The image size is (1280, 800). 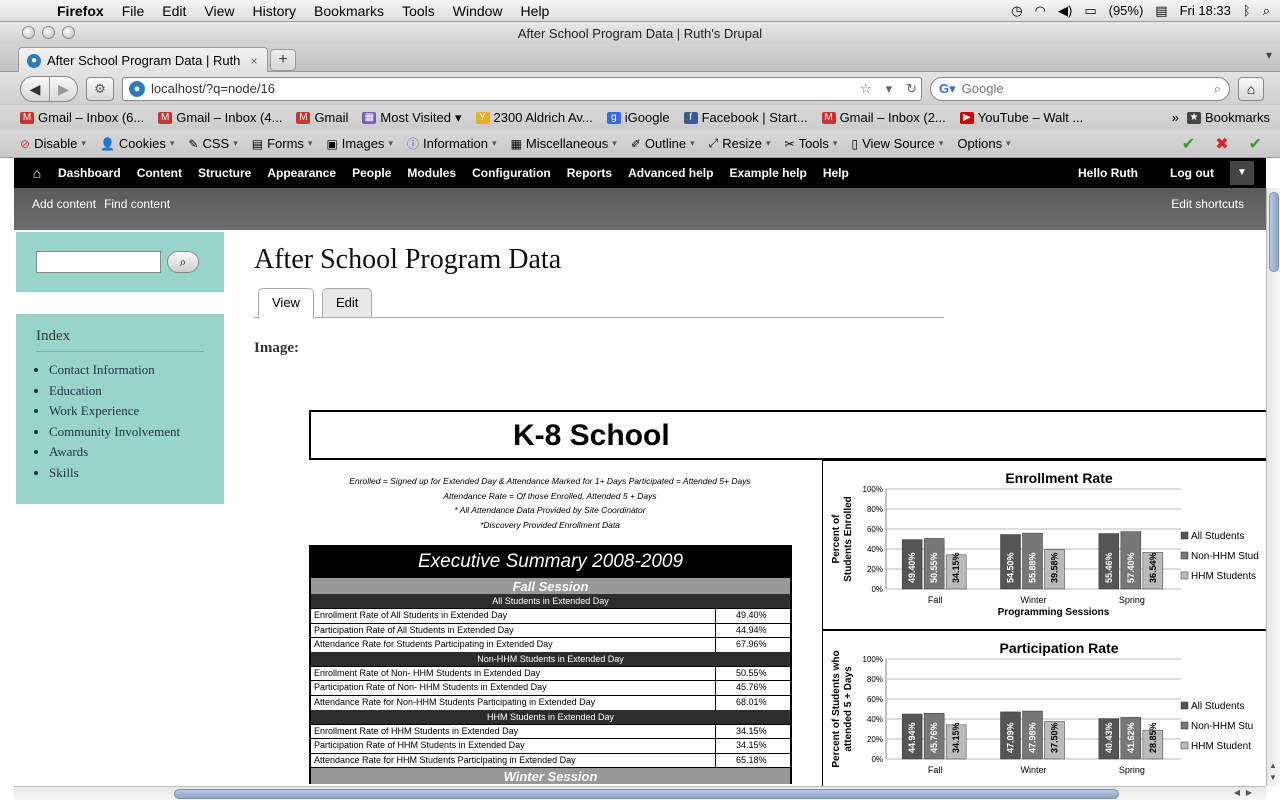 I want to click on toolbar-people: People, so click(x=371, y=173).